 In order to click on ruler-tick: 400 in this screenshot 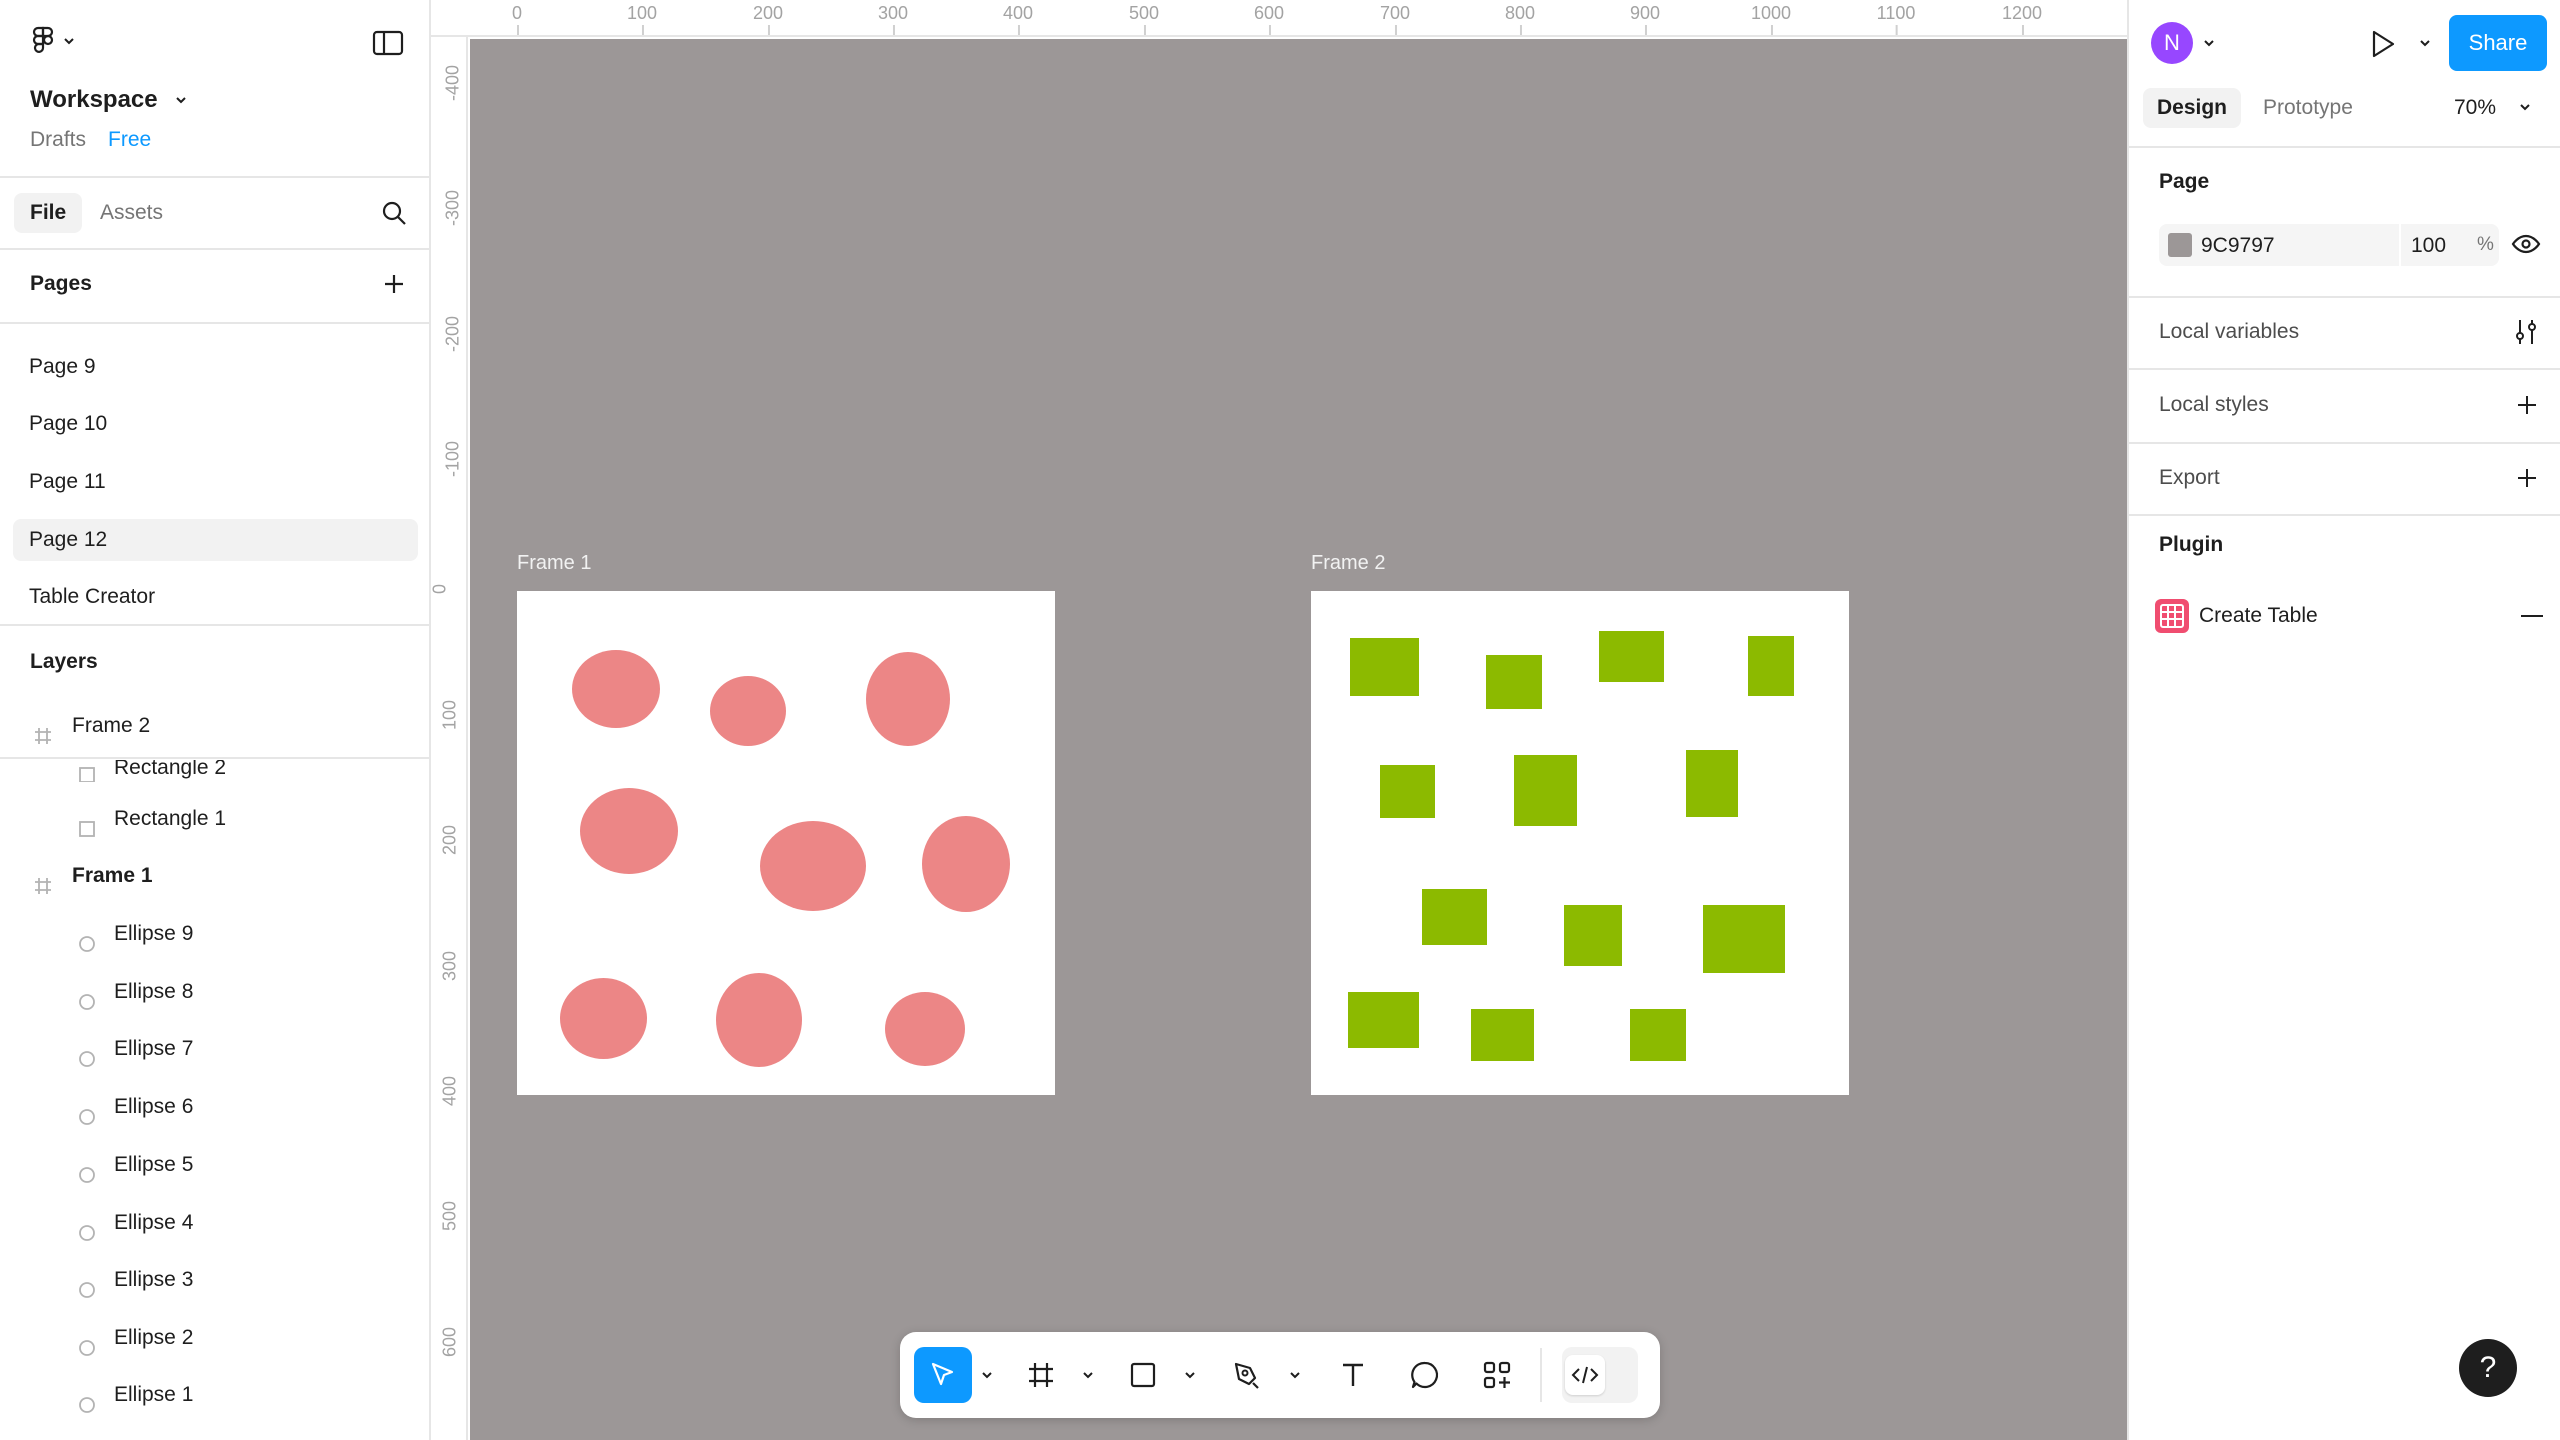, I will do `click(449, 1091)`.